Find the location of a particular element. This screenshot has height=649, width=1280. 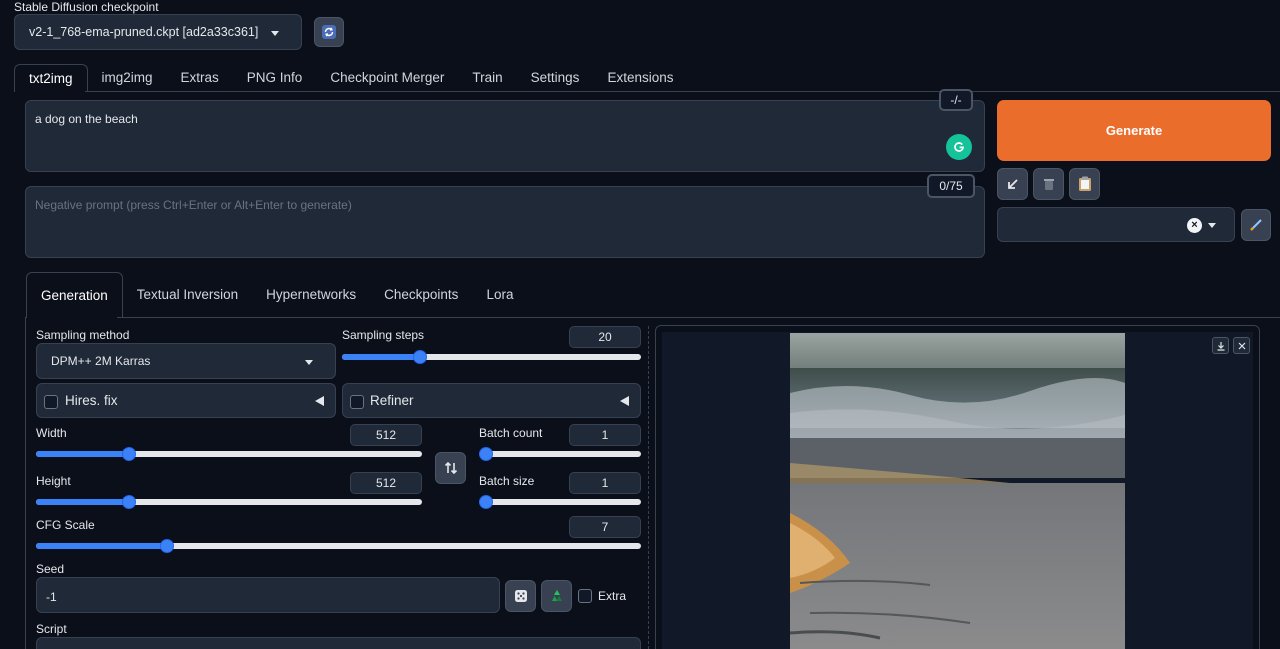

script-select is located at coordinates (338, 643).